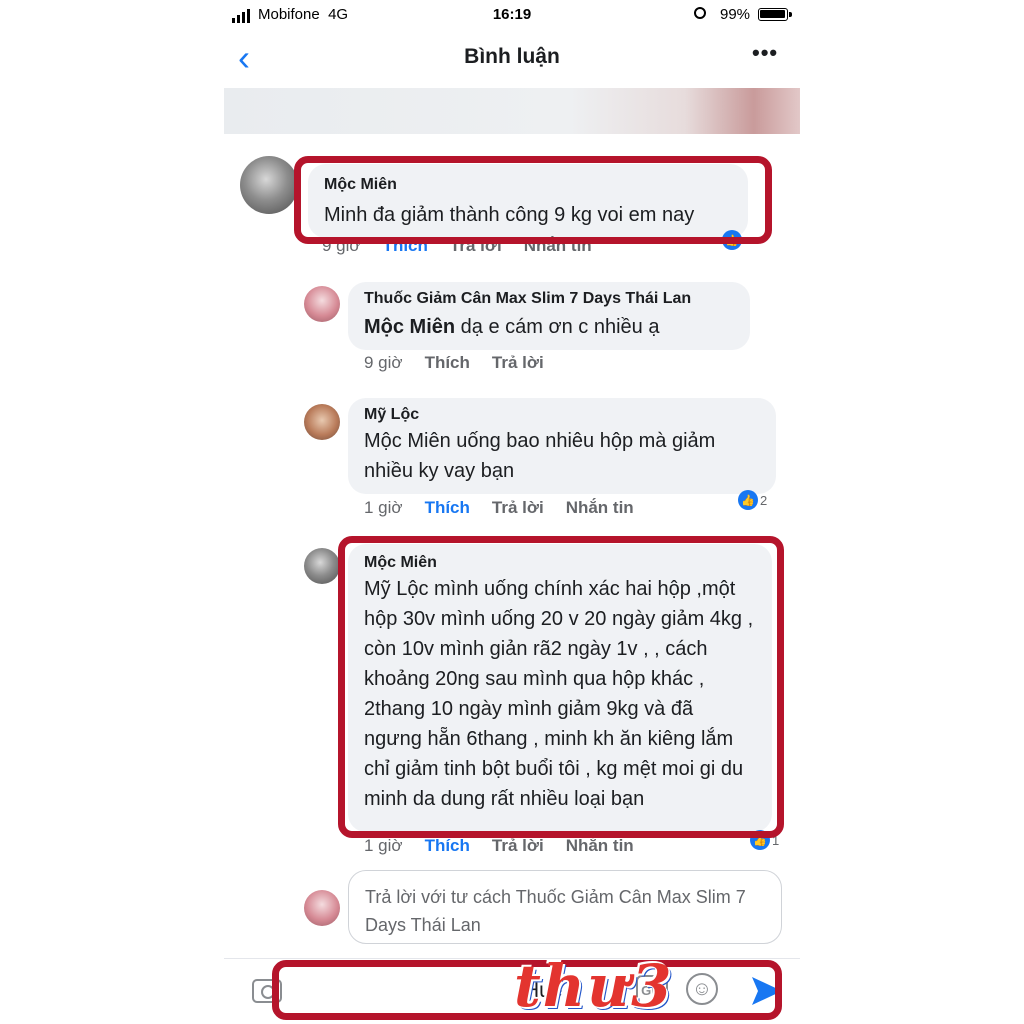  What do you see at coordinates (509, 215) in the screenshot?
I see `comment-text: Minh đa giảm thành công 9 kg voi em nay` at bounding box center [509, 215].